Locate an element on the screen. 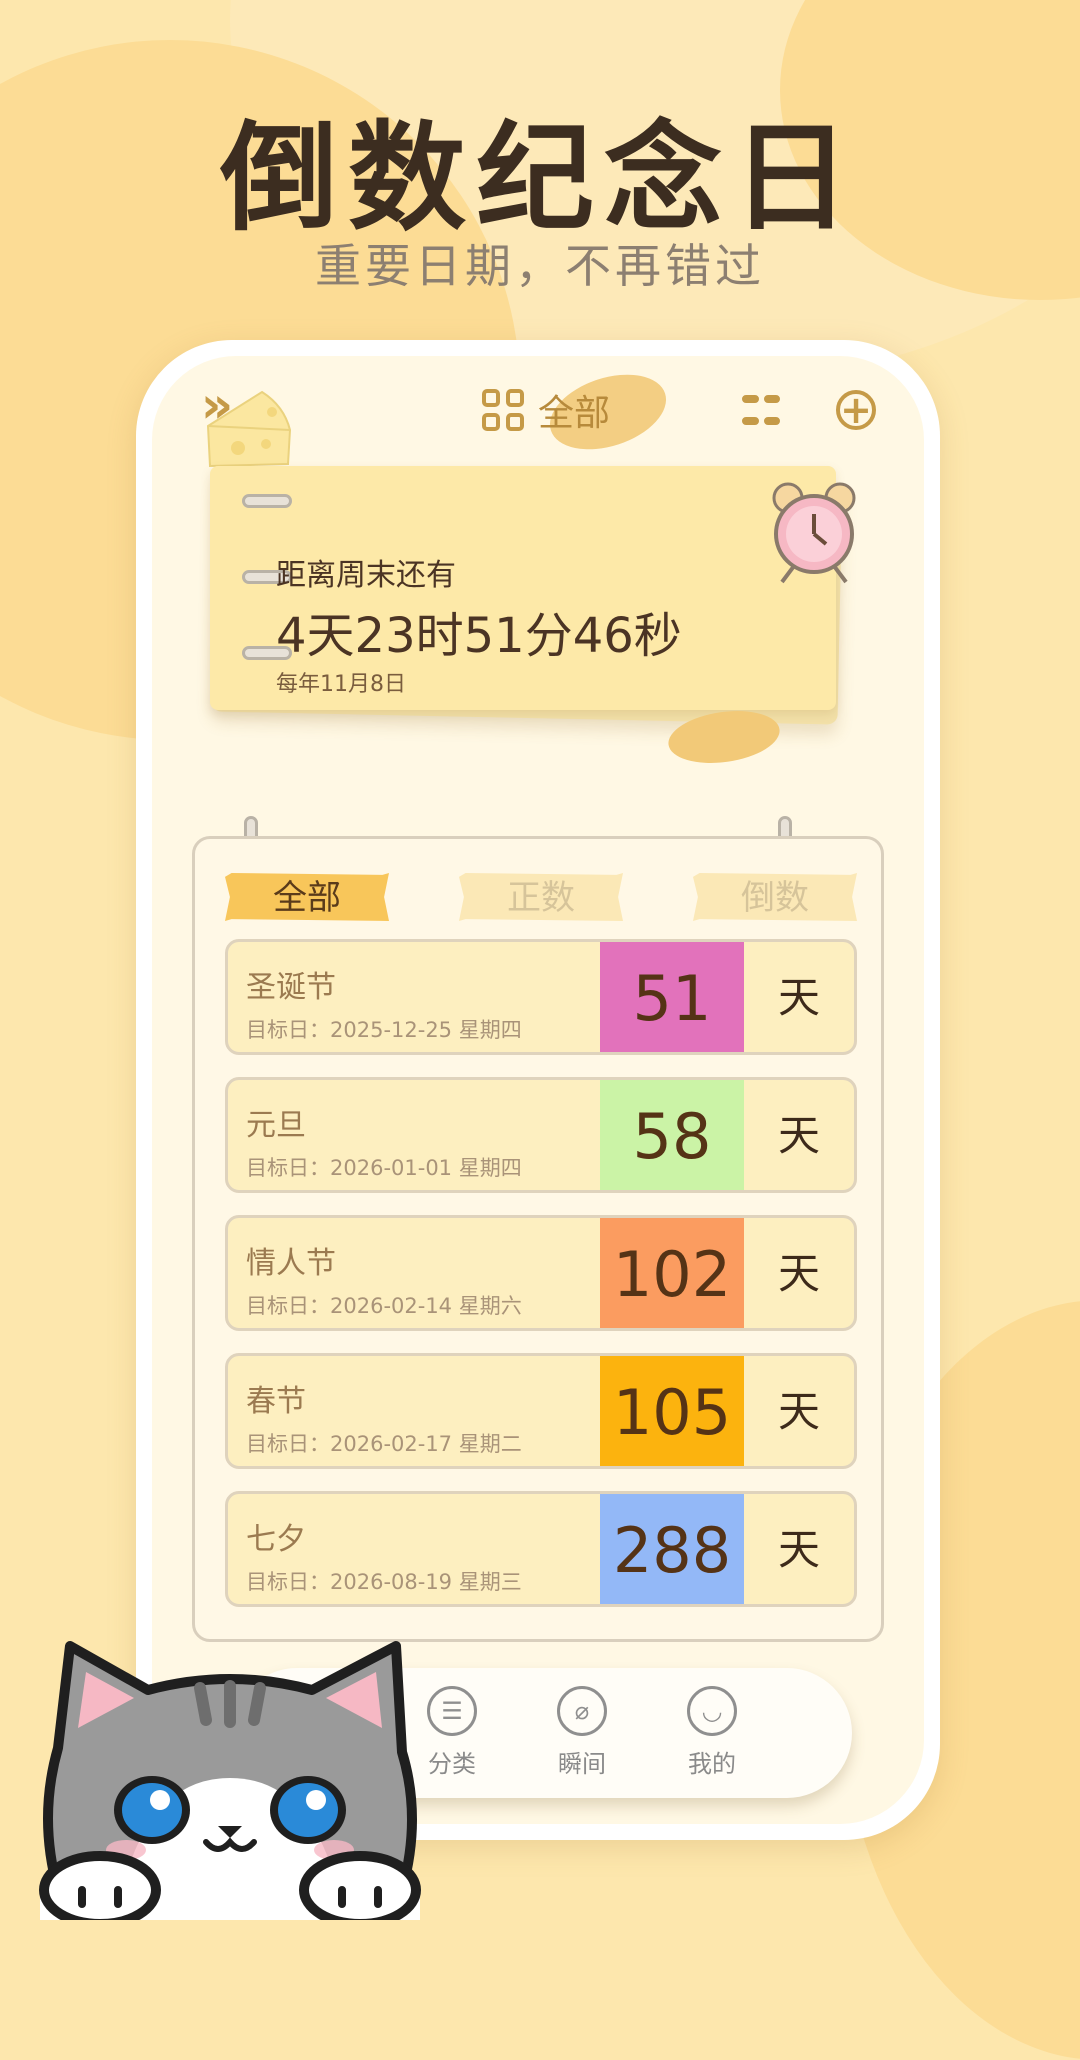 This screenshot has width=1080, height=2060. highlight-card: 距离周末还有 4天23时51分46秒 每年11月8日 is located at coordinates (523, 588).